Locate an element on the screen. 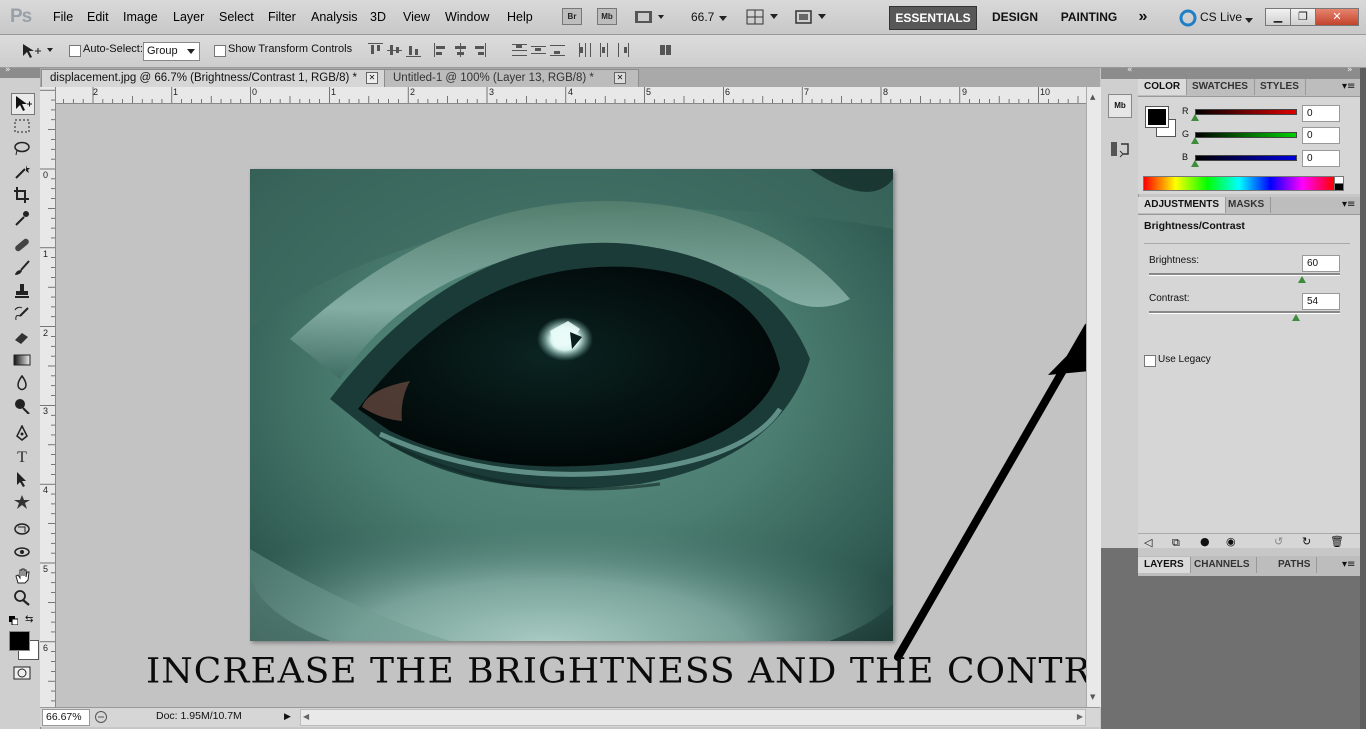 Image resolution: width=1366 pixels, height=729 pixels. crop-tool is located at coordinates (22, 197).